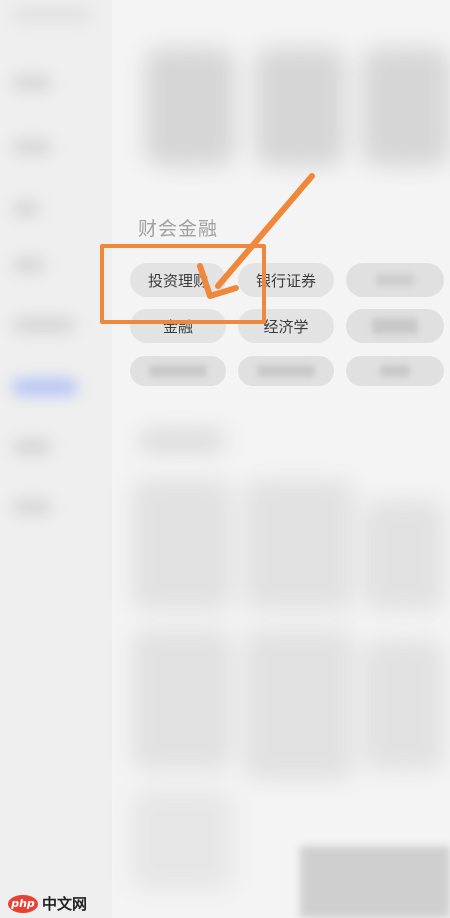 The height and width of the screenshot is (918, 450). Describe the element at coordinates (65, 904) in the screenshot. I see `watermark-text: 中文网` at that location.